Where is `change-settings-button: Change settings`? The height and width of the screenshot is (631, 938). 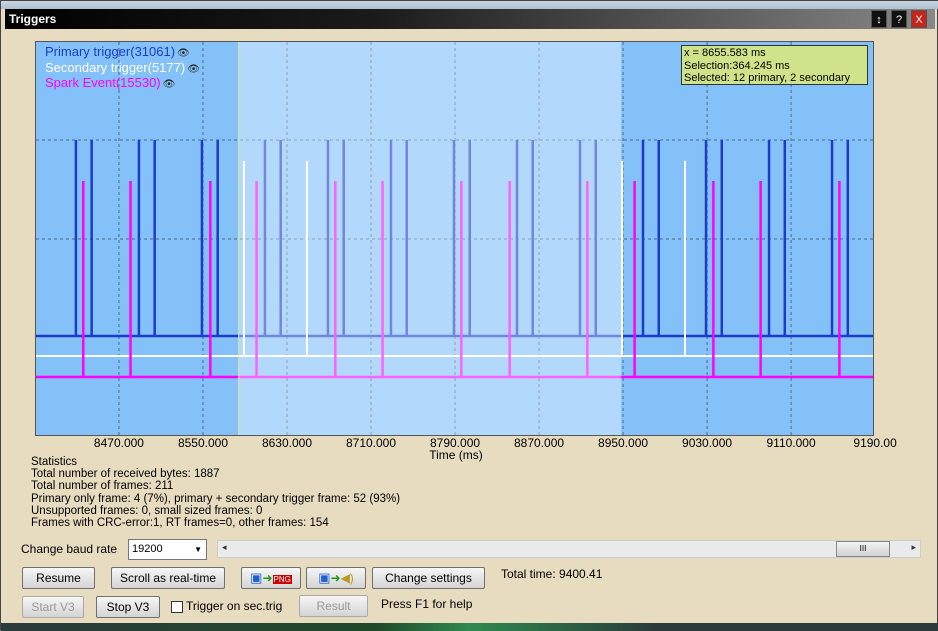 change-settings-button: Change settings is located at coordinates (428, 578).